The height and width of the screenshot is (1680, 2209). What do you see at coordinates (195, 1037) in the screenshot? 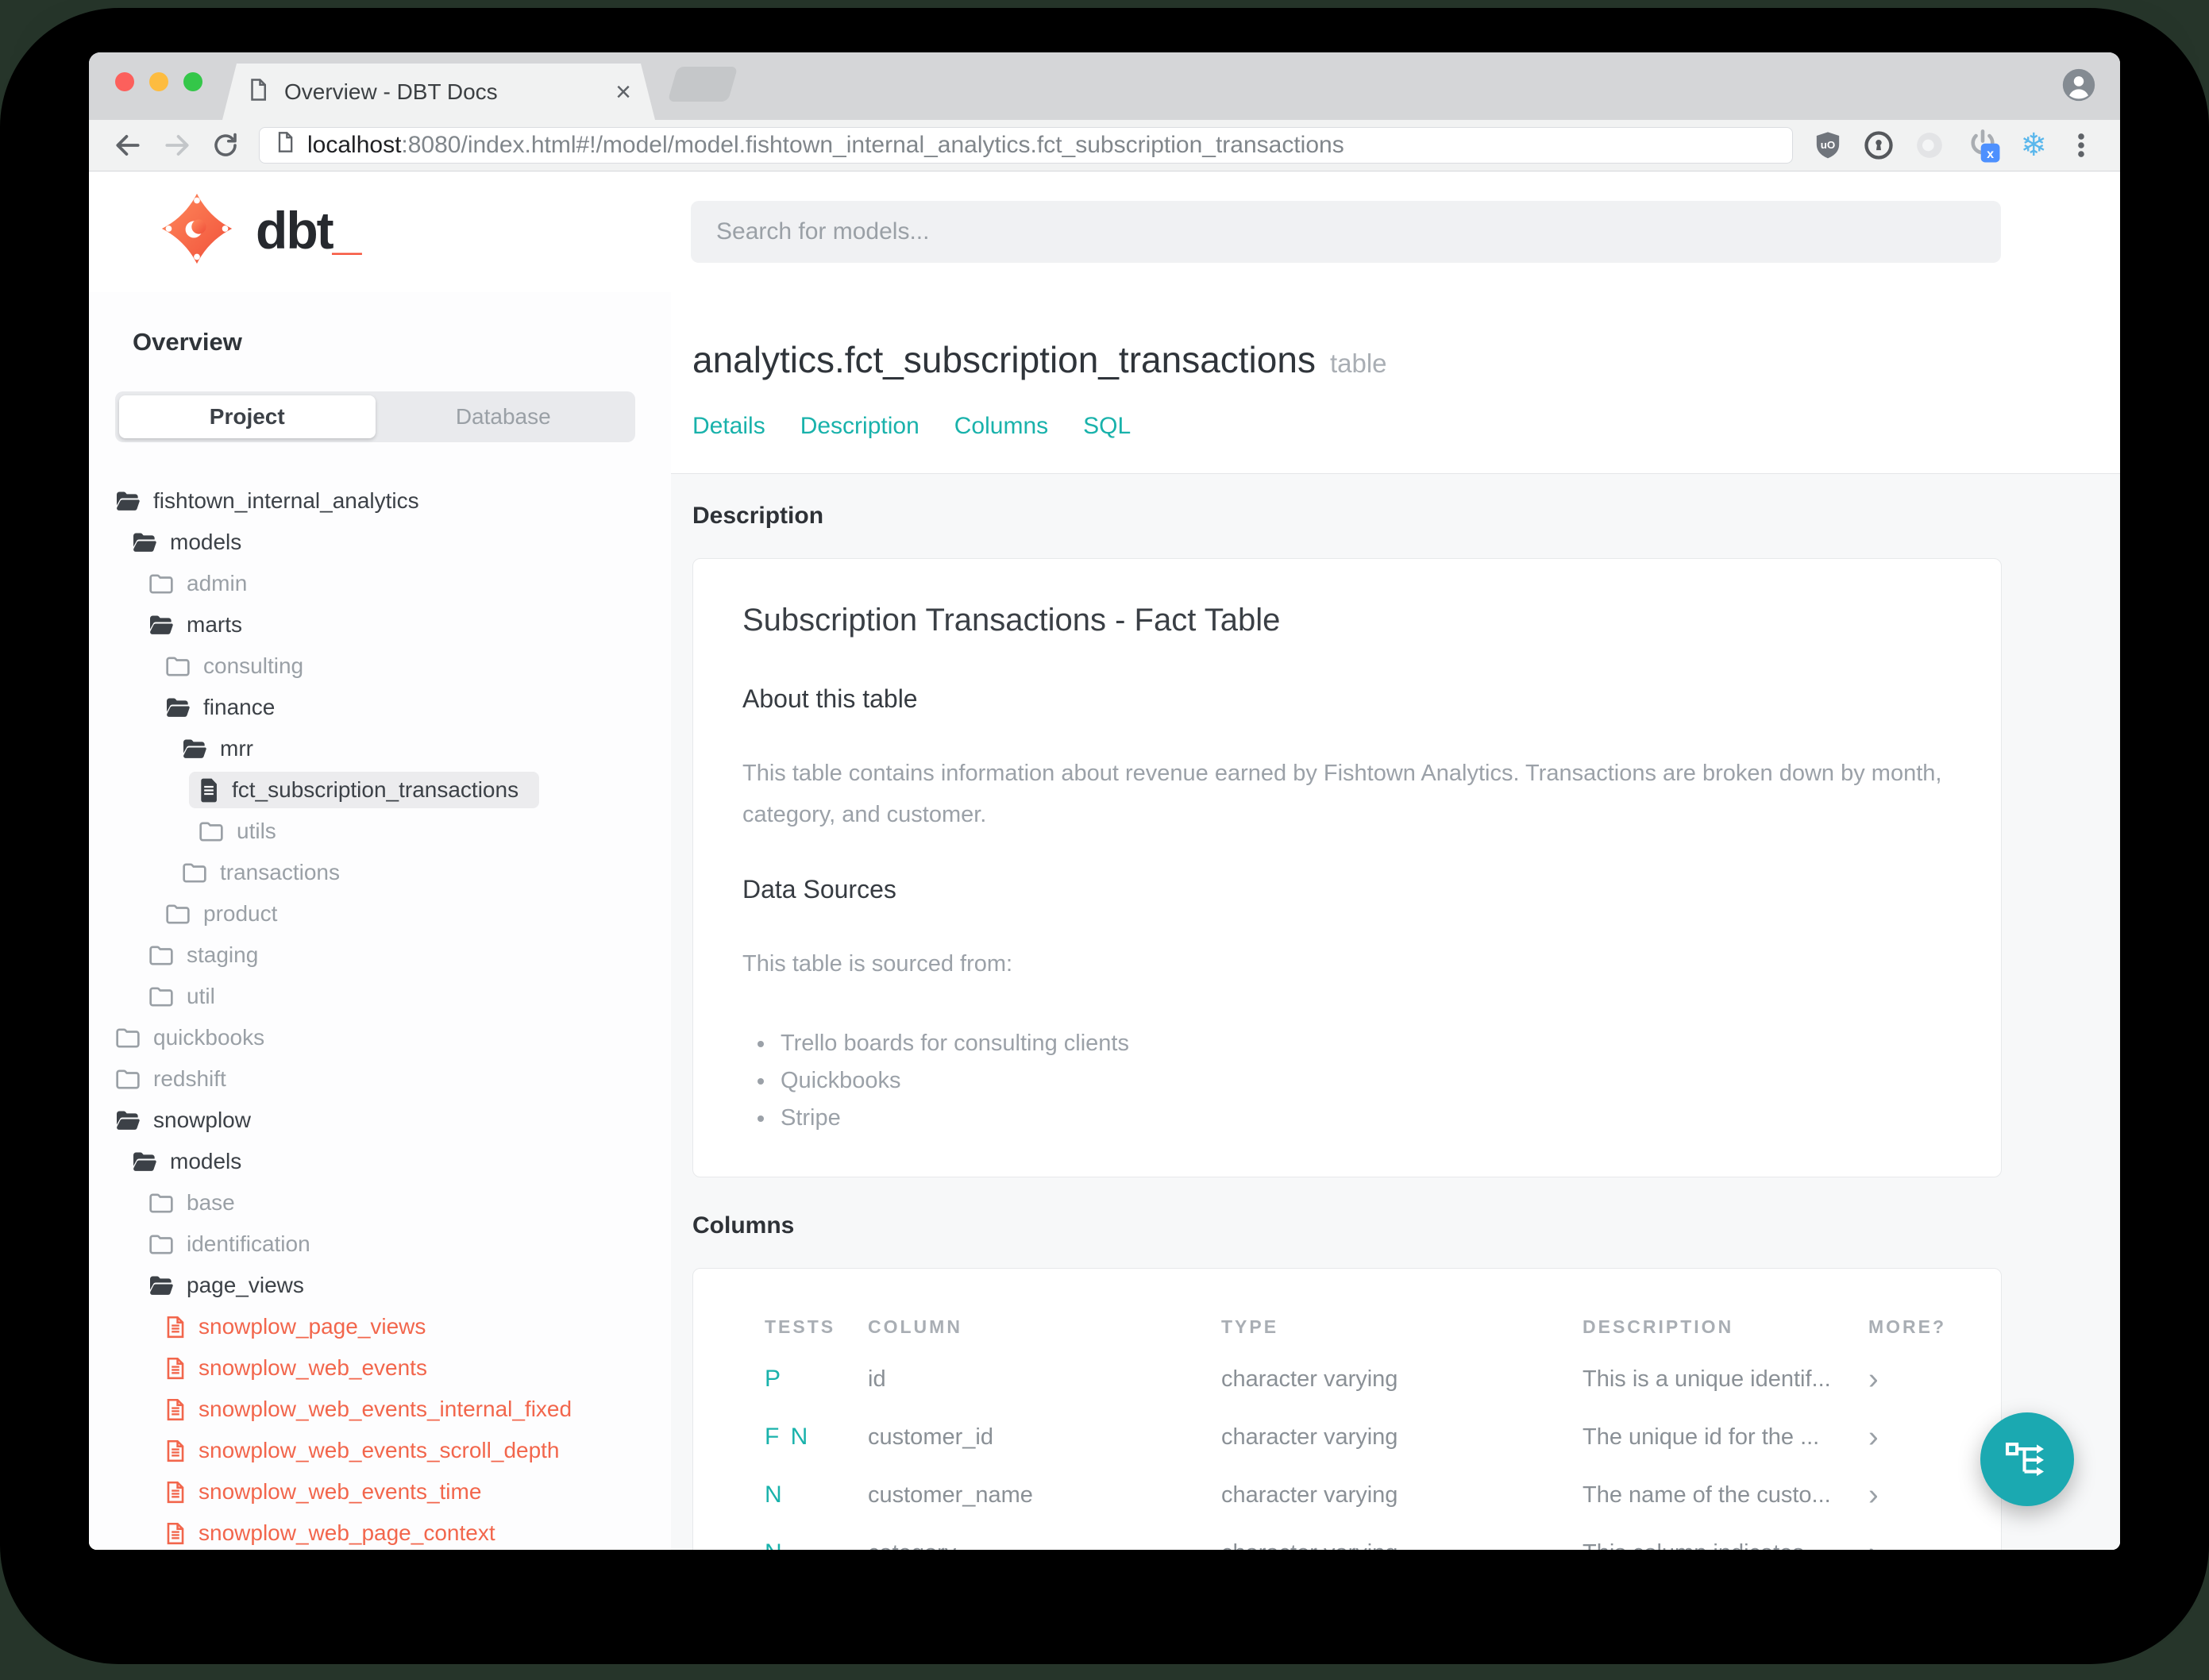
I see `tree-item-quickbooks: quickbooks` at bounding box center [195, 1037].